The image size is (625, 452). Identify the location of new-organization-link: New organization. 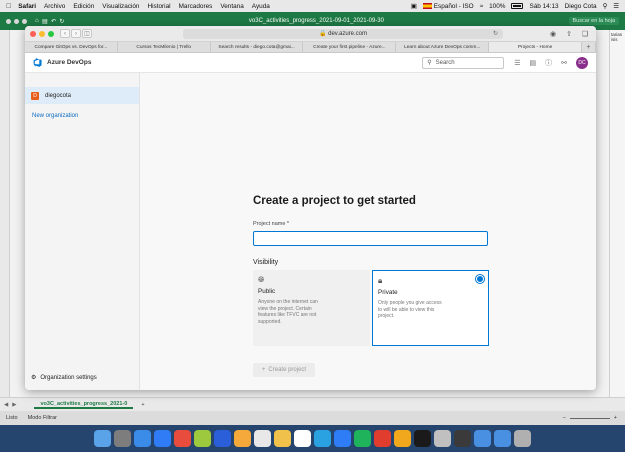
(82, 111).